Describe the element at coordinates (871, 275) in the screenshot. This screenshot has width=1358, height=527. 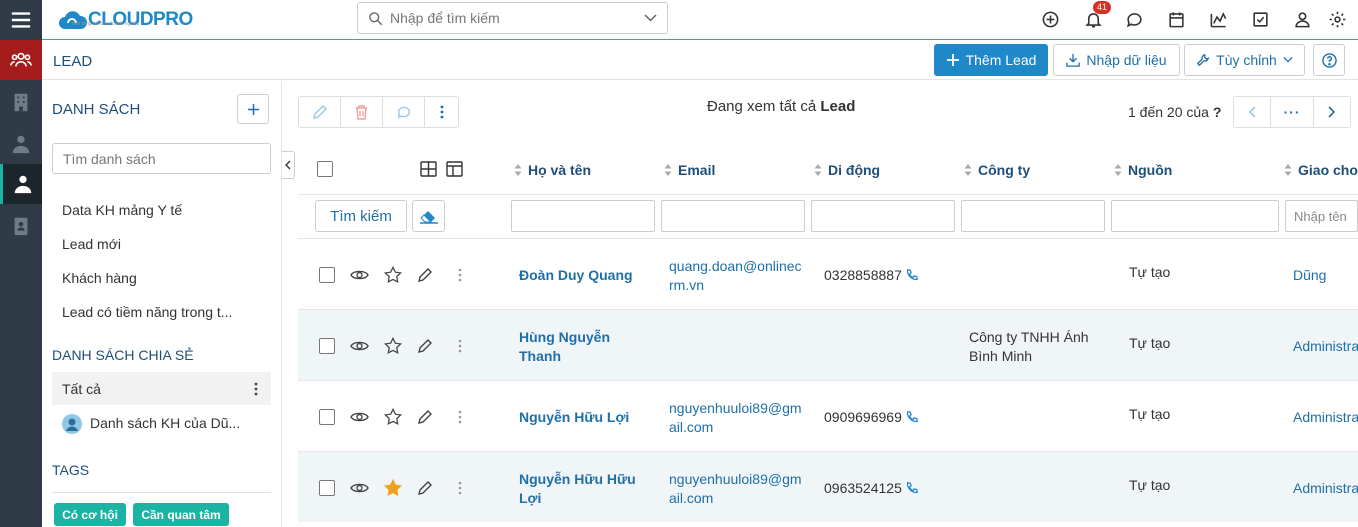
I see `lead-phone: 0328858887` at that location.